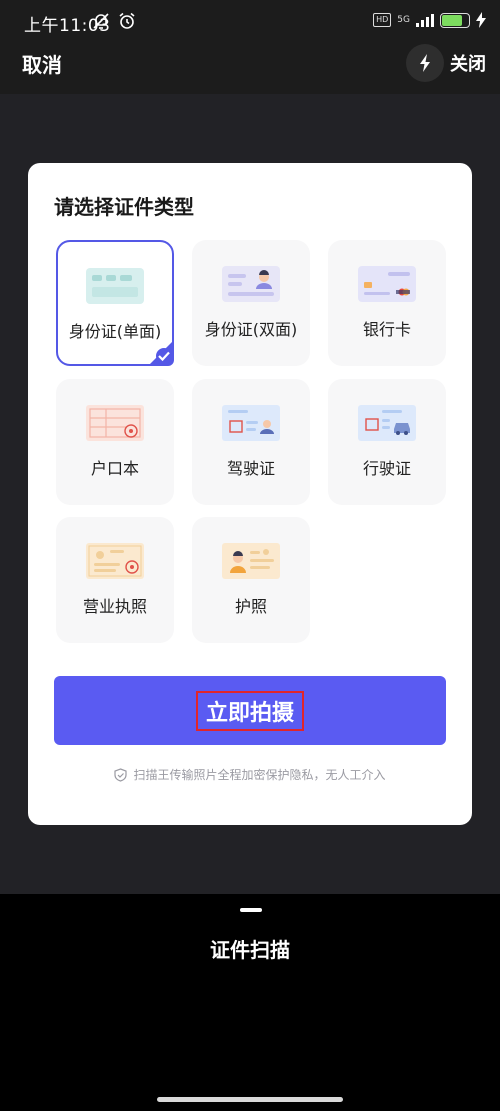 This screenshot has height=1111, width=500. Describe the element at coordinates (114, 606) in the screenshot. I see `tile-label: 营业执照` at that location.